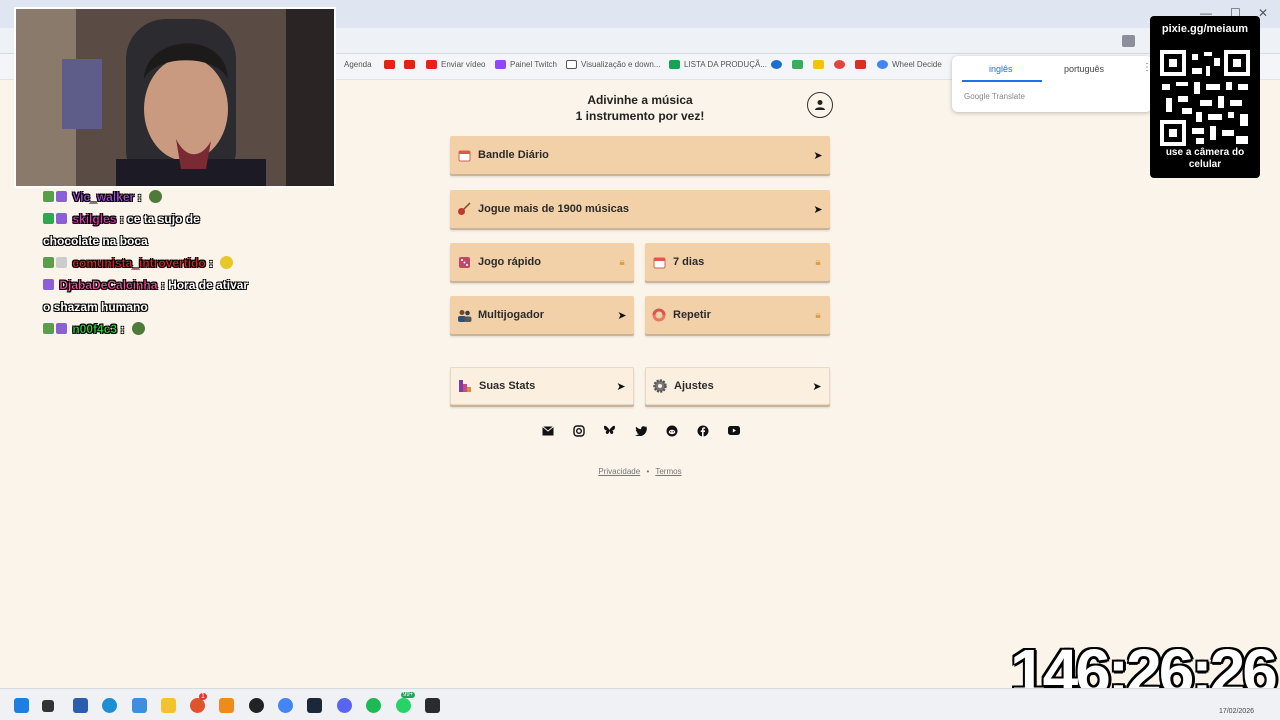 The width and height of the screenshot is (1280, 720). Describe the element at coordinates (509, 262) in the screenshot. I see `quick-game-label: Jogo rápido` at that location.